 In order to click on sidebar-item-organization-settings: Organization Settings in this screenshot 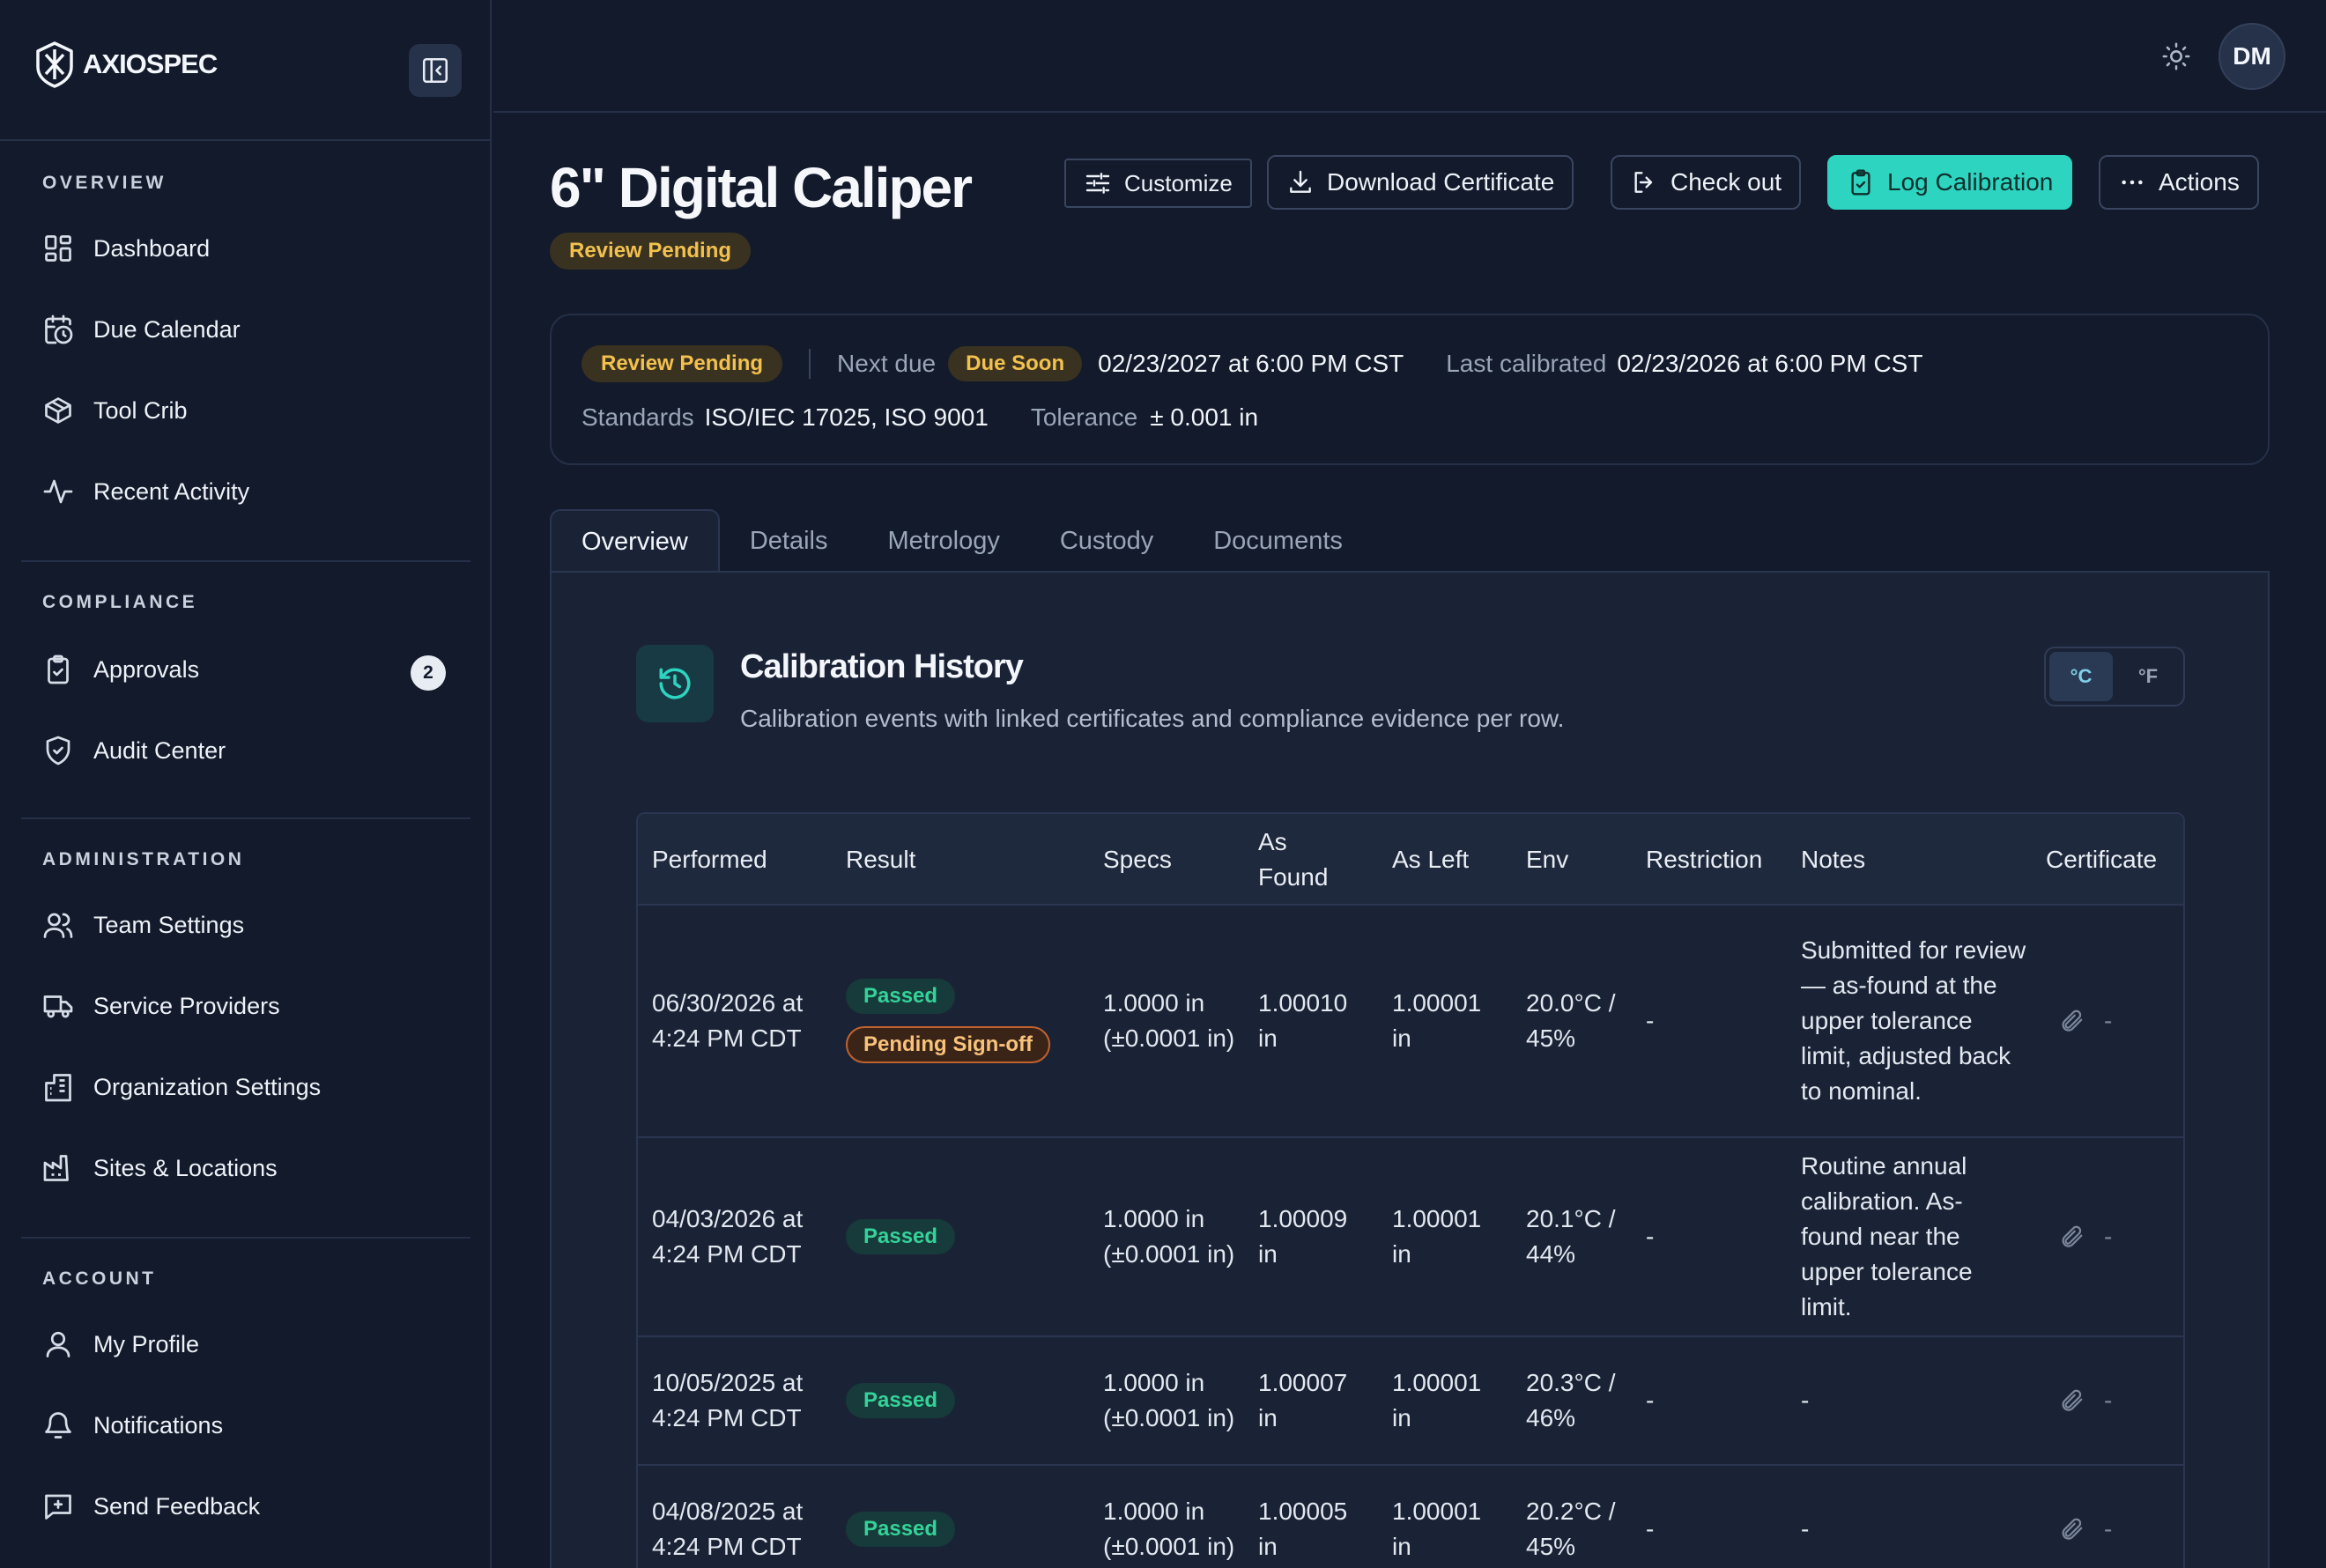, I will do `click(246, 1087)`.